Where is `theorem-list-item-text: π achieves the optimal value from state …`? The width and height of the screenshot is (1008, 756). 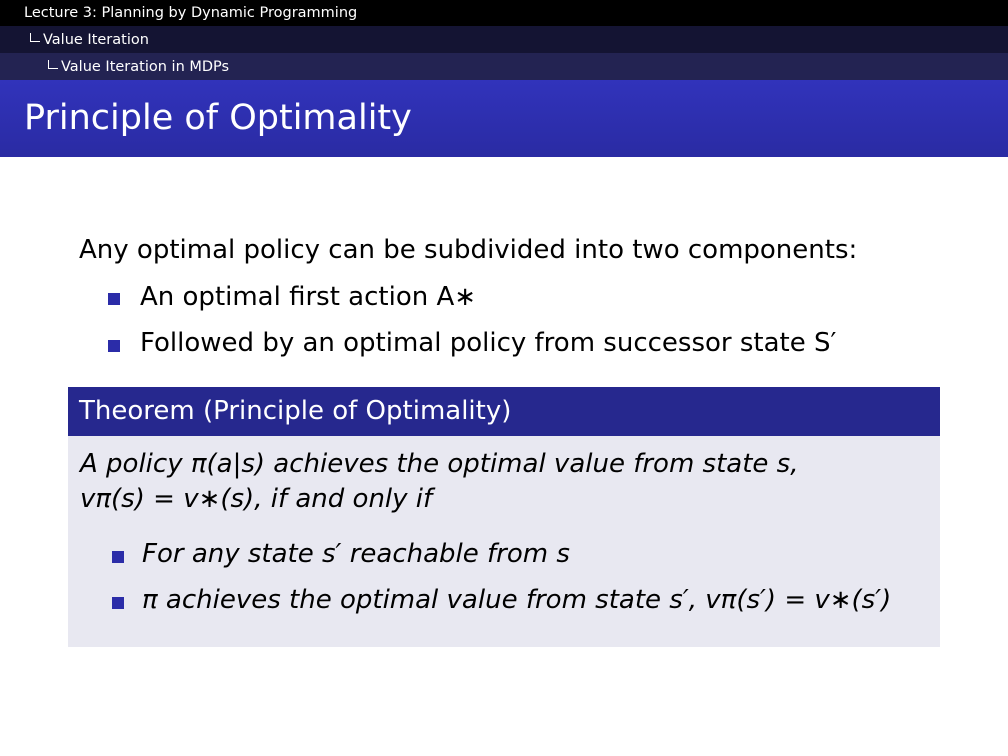
theorem-list-item-text: π achieves the optimal value from state … is located at coordinates (517, 600).